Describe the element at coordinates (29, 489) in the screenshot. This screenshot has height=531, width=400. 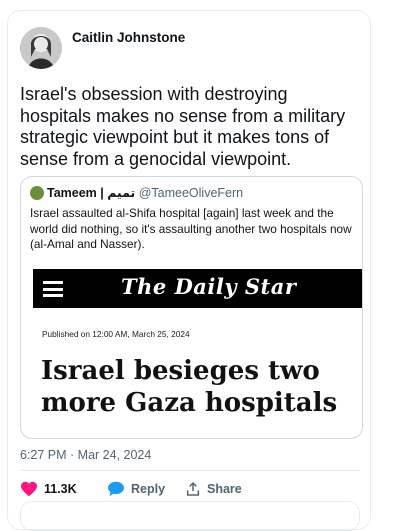
I see `heart-icon` at that location.